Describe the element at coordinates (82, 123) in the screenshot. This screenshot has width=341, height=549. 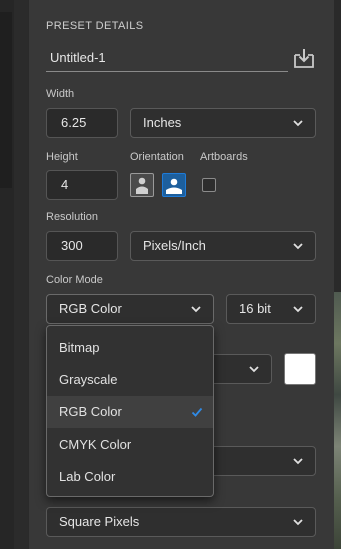
I see `width-input: 6.25` at that location.